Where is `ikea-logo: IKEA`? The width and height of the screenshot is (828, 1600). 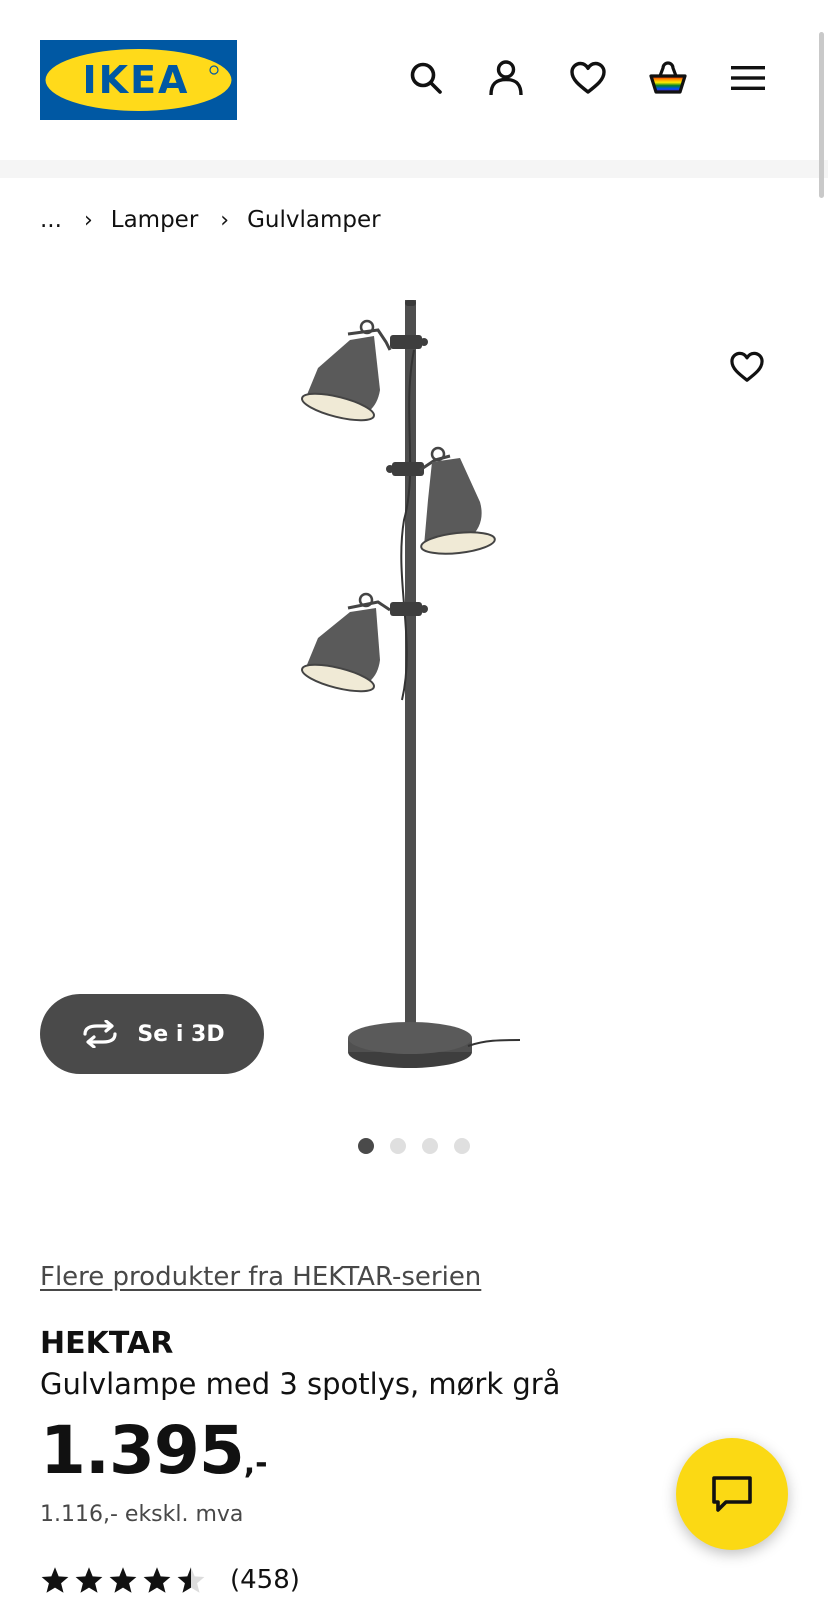
ikea-logo: IKEA is located at coordinates (138, 80).